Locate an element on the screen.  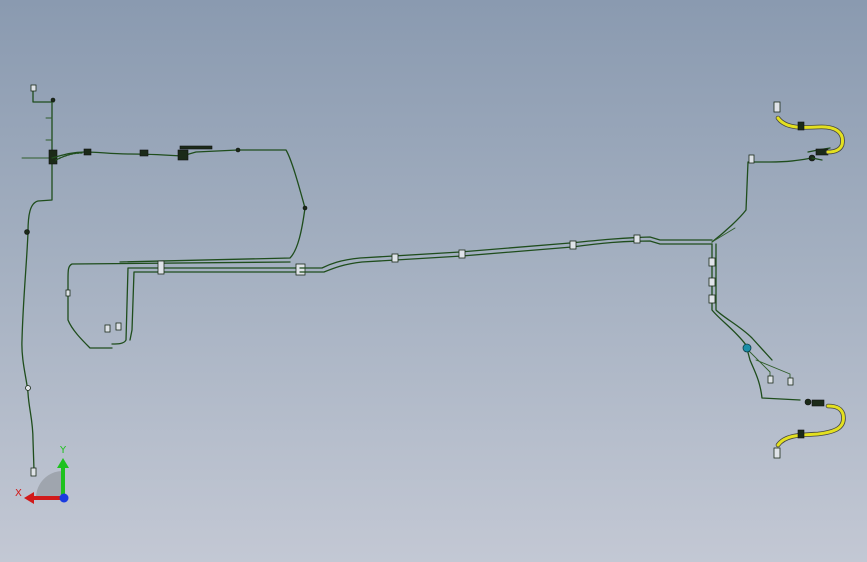
lower-hose is located at coordinates (809, 431).